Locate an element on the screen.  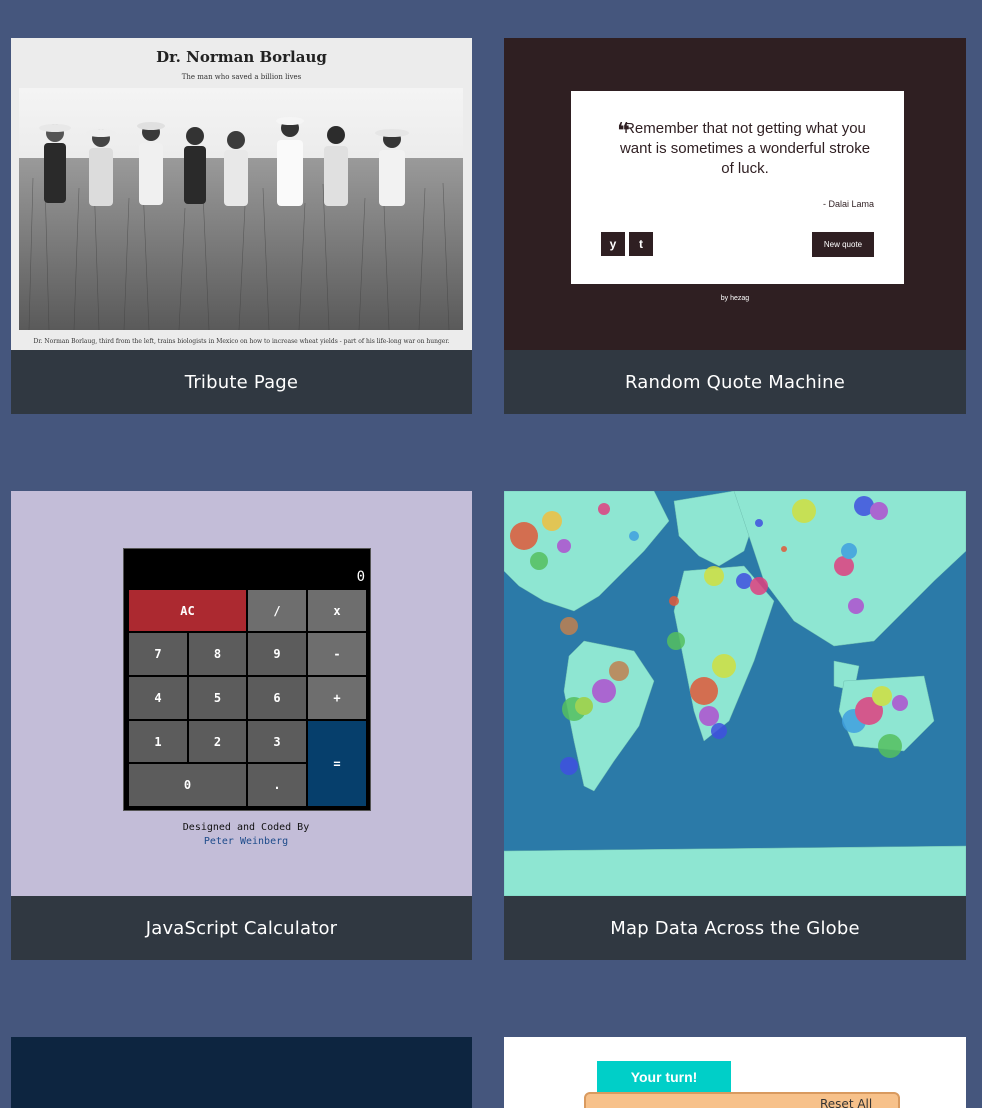
project-title: Map Data Across the Globe is located at coordinates (735, 928).